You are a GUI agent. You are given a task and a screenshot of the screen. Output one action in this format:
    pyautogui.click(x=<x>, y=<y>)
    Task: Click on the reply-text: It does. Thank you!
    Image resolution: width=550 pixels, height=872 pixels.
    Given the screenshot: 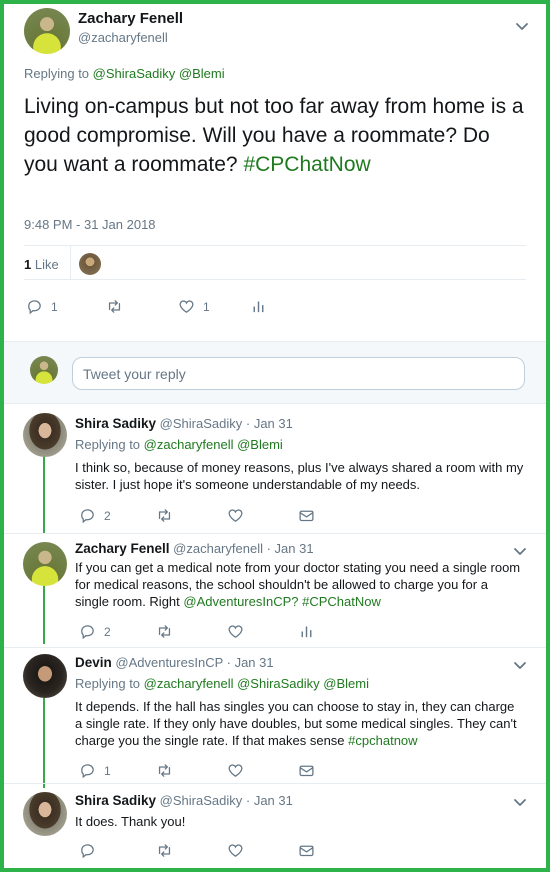 What is the action you would take?
    pyautogui.click(x=130, y=821)
    